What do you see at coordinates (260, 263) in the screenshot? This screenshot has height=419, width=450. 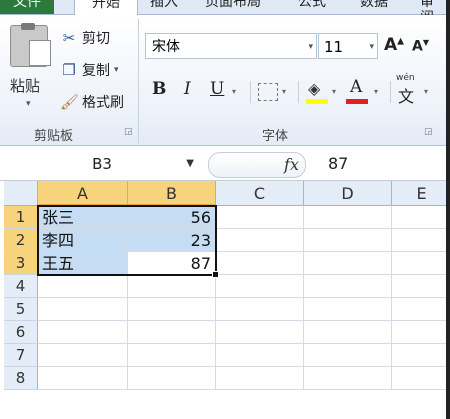 I see `cell-c3` at bounding box center [260, 263].